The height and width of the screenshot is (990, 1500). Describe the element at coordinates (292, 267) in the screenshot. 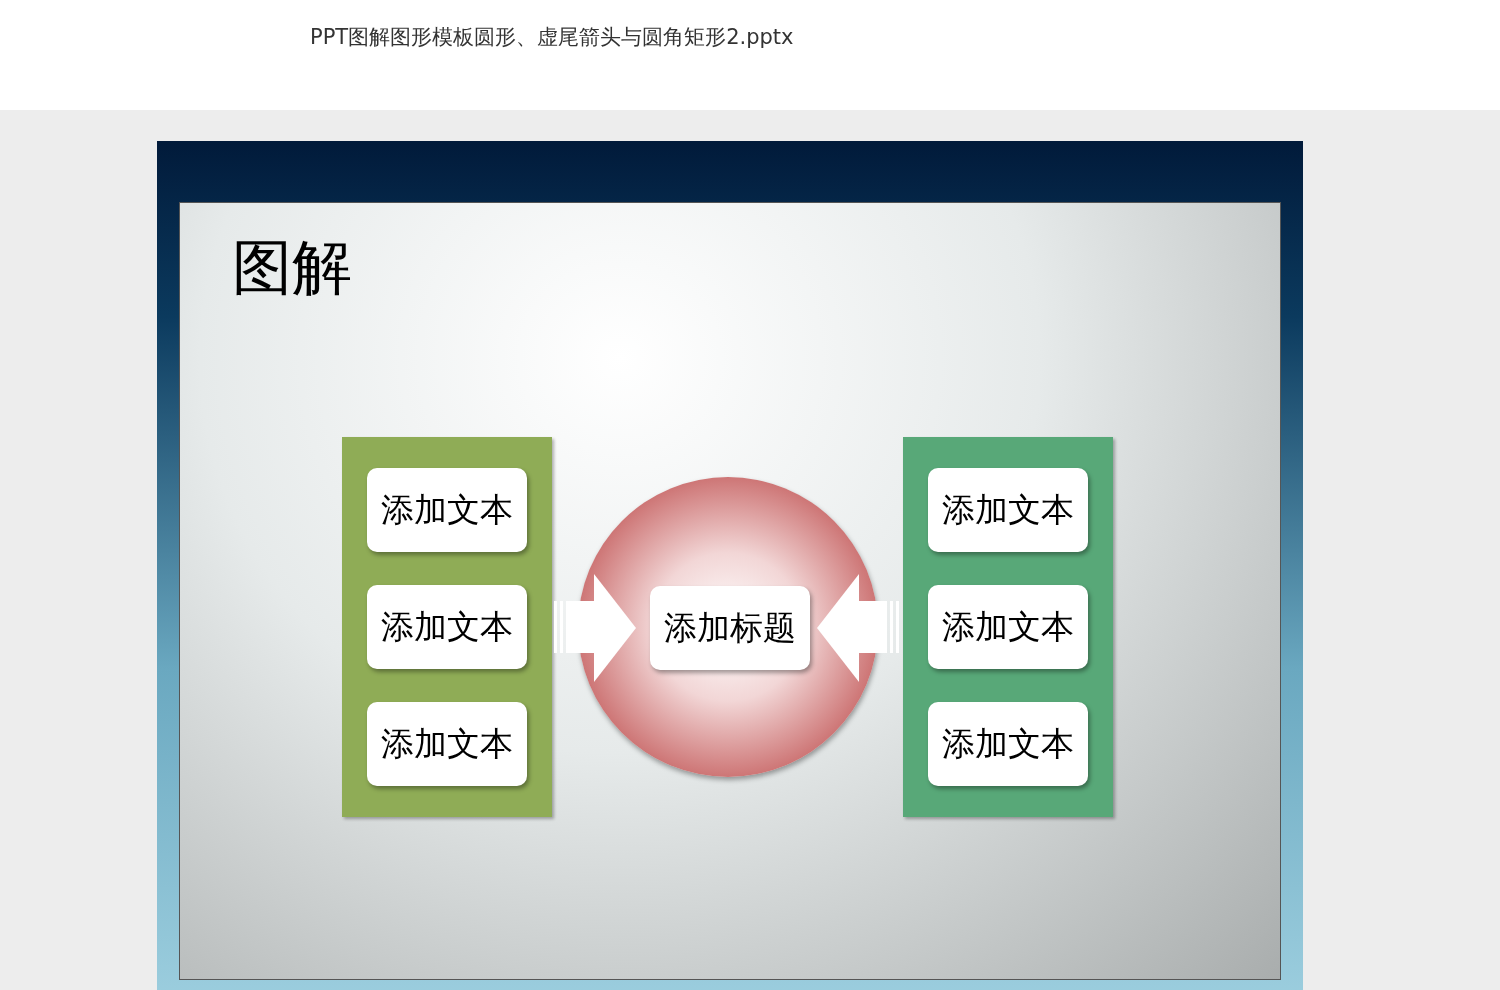

I see `slide-title: 图解` at that location.